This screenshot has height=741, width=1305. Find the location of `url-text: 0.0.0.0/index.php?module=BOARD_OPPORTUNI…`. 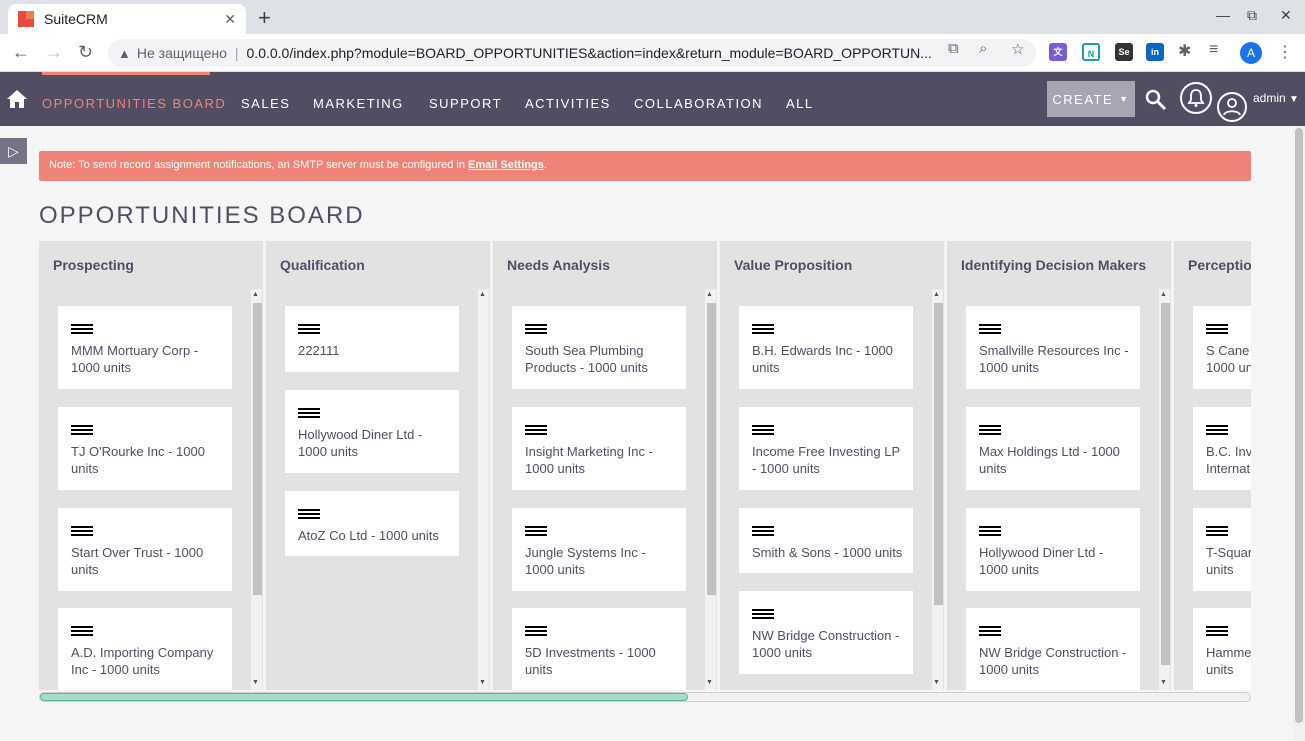

url-text: 0.0.0.0/index.php?module=BOARD_OPPORTUNI… is located at coordinates (592, 53).